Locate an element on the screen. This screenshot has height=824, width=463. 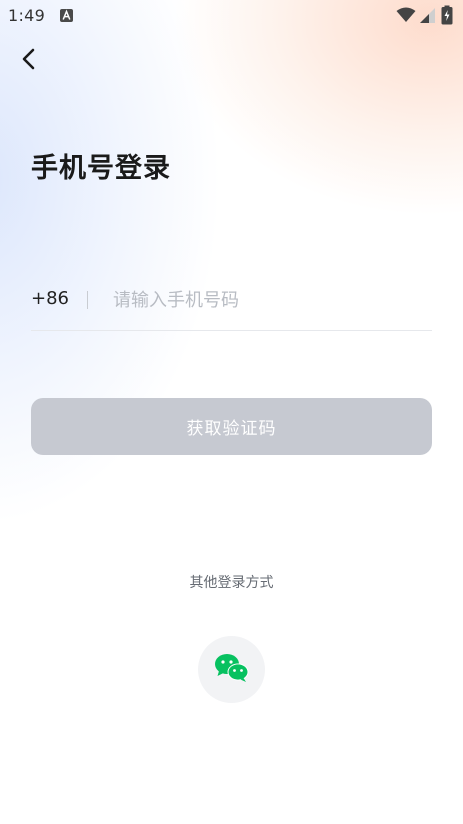
other-login-methods-label: 其他登录方式 is located at coordinates (231, 583).